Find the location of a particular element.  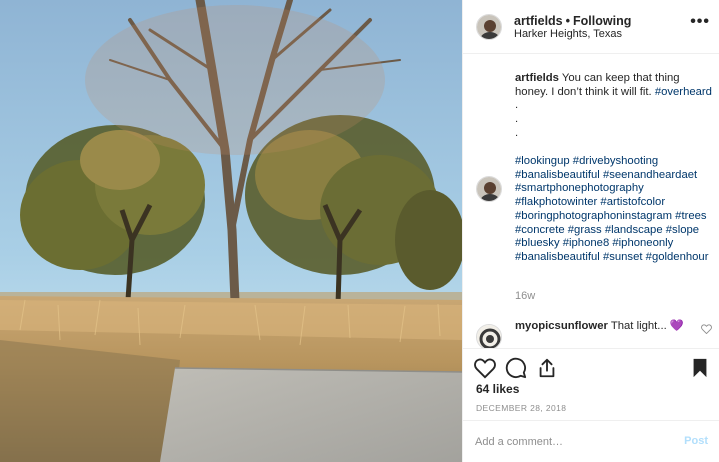

caption-trailing: . is located at coordinates (517, 105).